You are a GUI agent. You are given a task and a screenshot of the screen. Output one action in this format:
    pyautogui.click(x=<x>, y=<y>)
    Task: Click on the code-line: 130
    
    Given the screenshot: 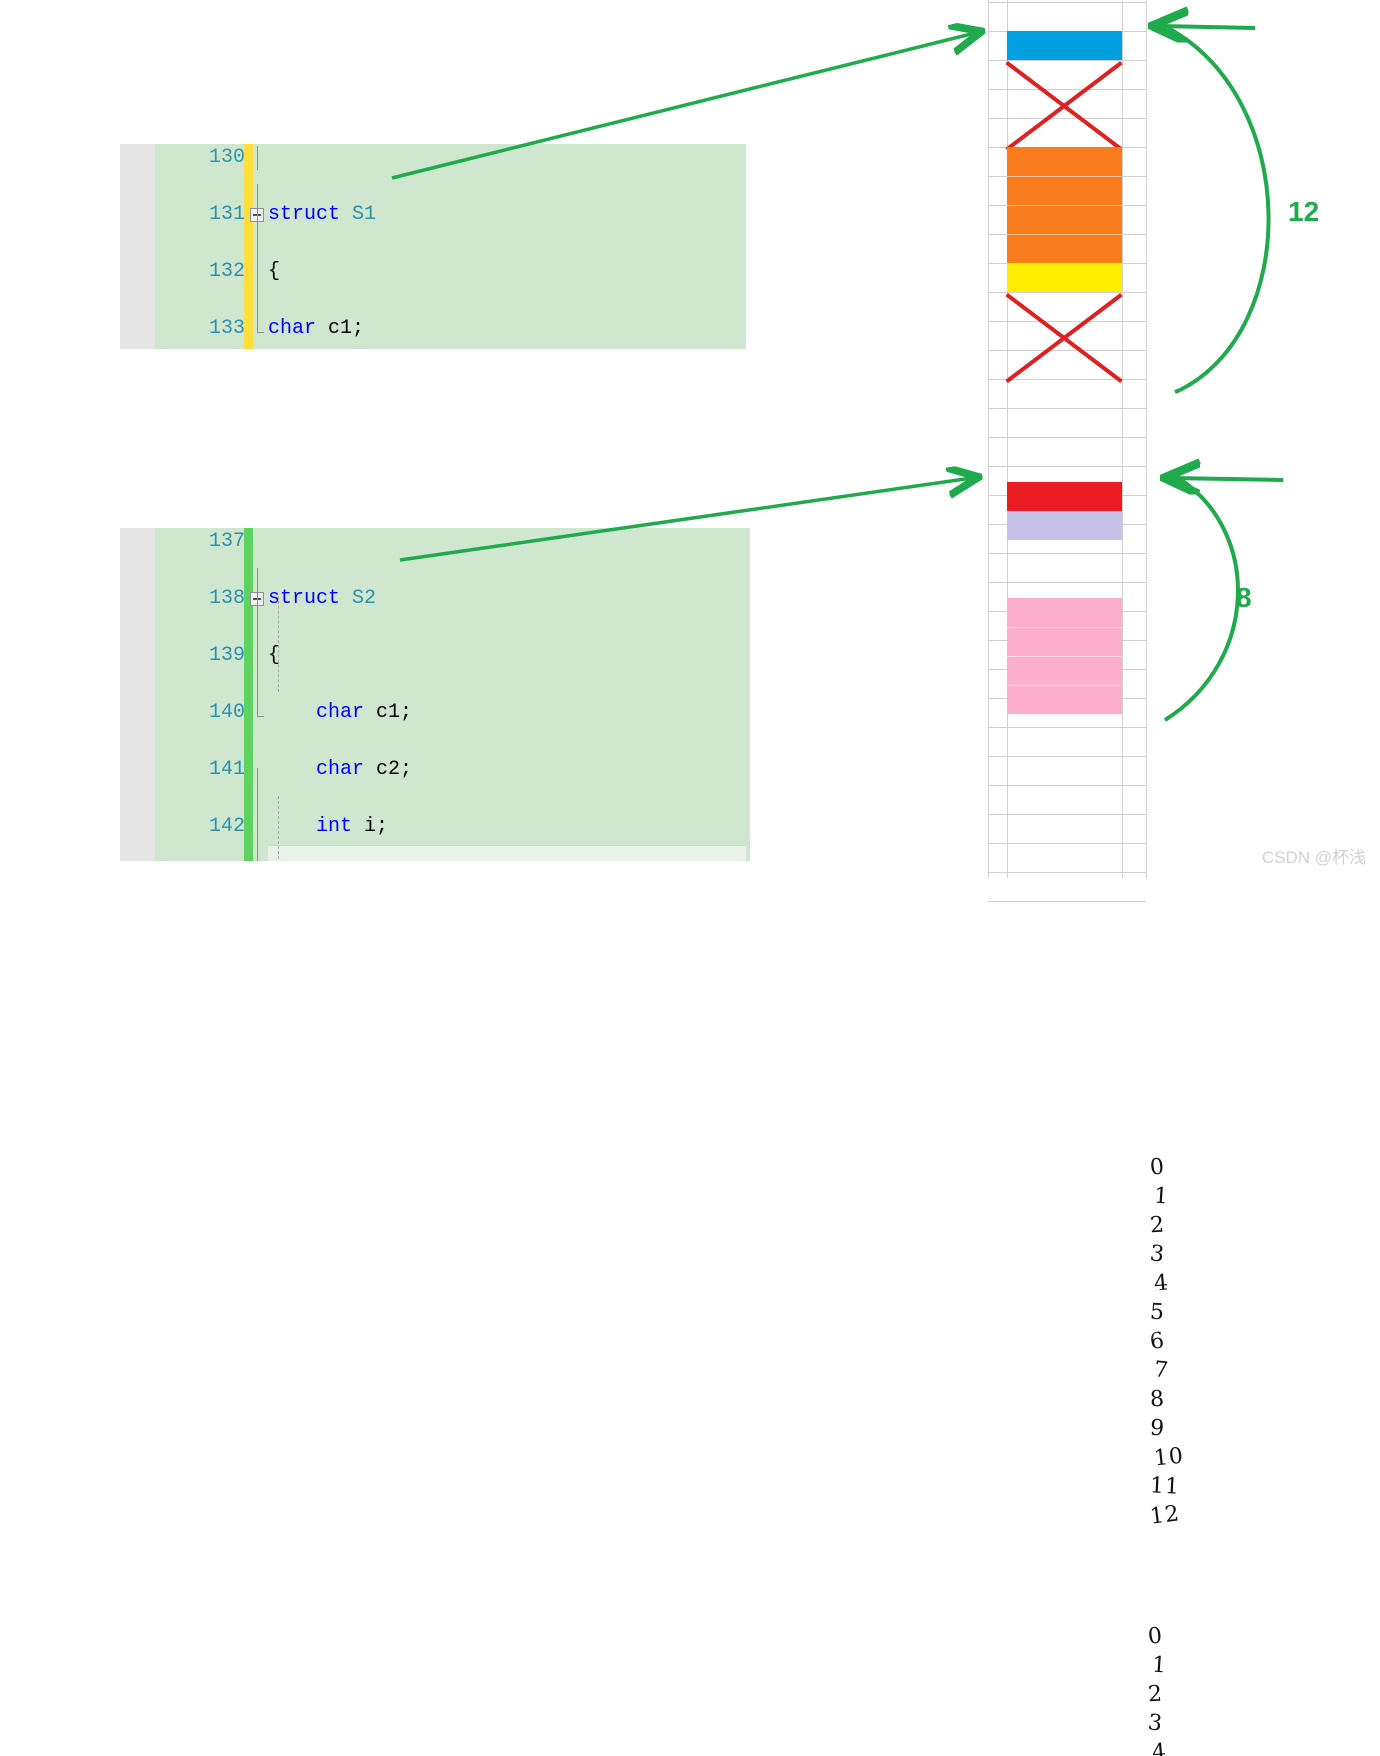 What is the action you would take?
    pyautogui.click(x=433, y=158)
    